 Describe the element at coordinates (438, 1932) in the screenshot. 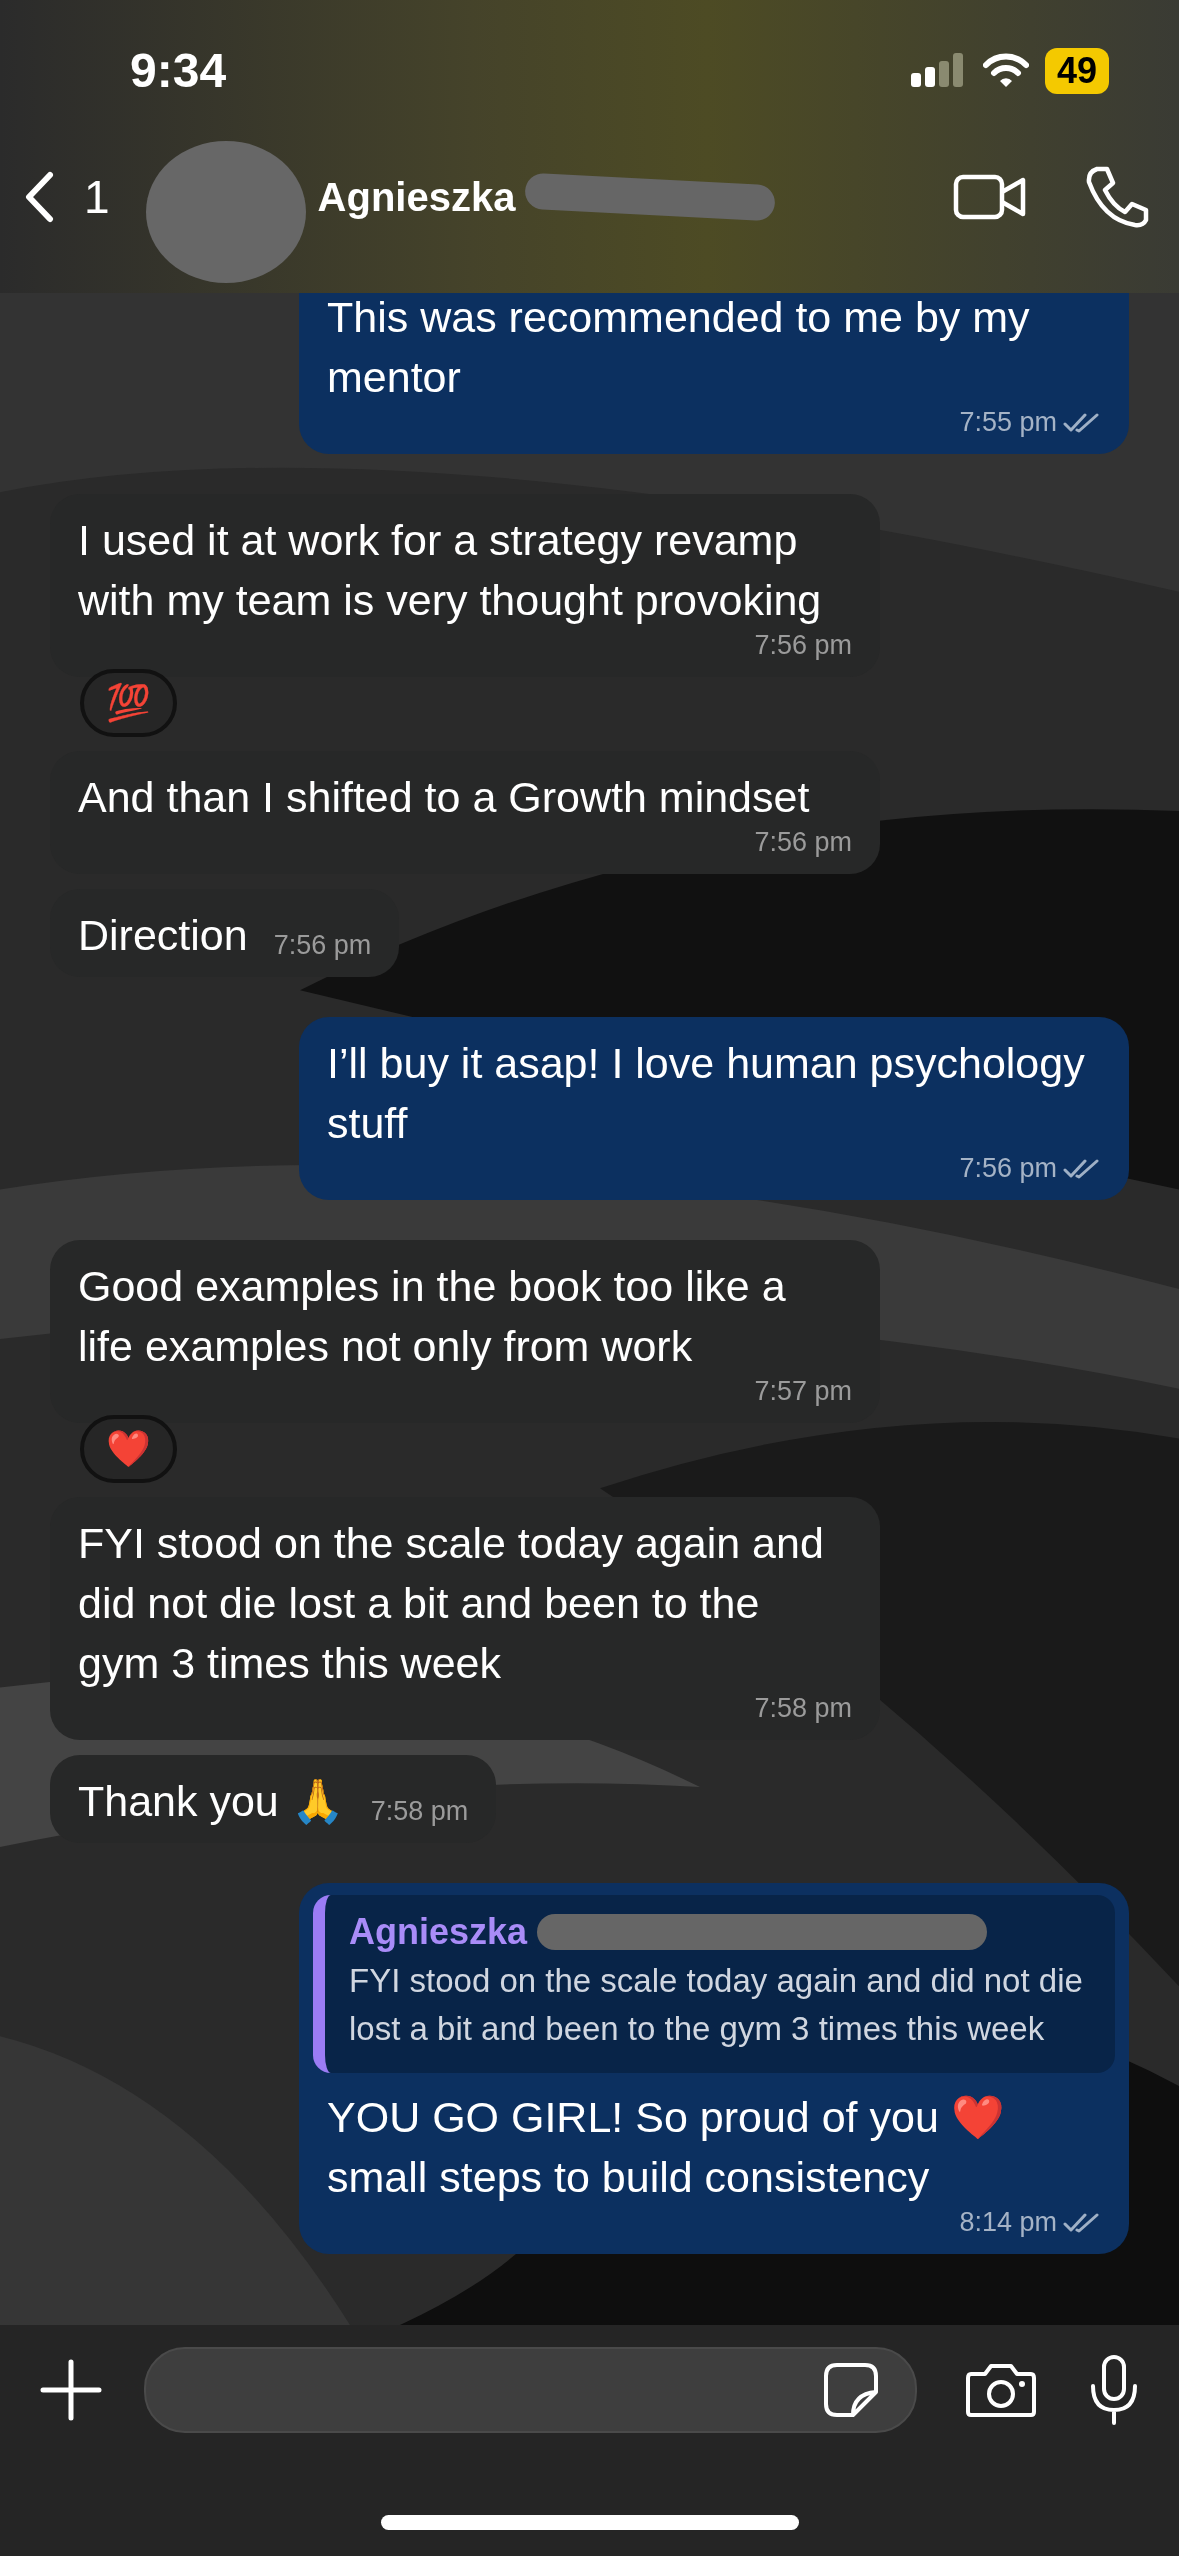

I see `quoted-sender-name: Agnieszka` at that location.